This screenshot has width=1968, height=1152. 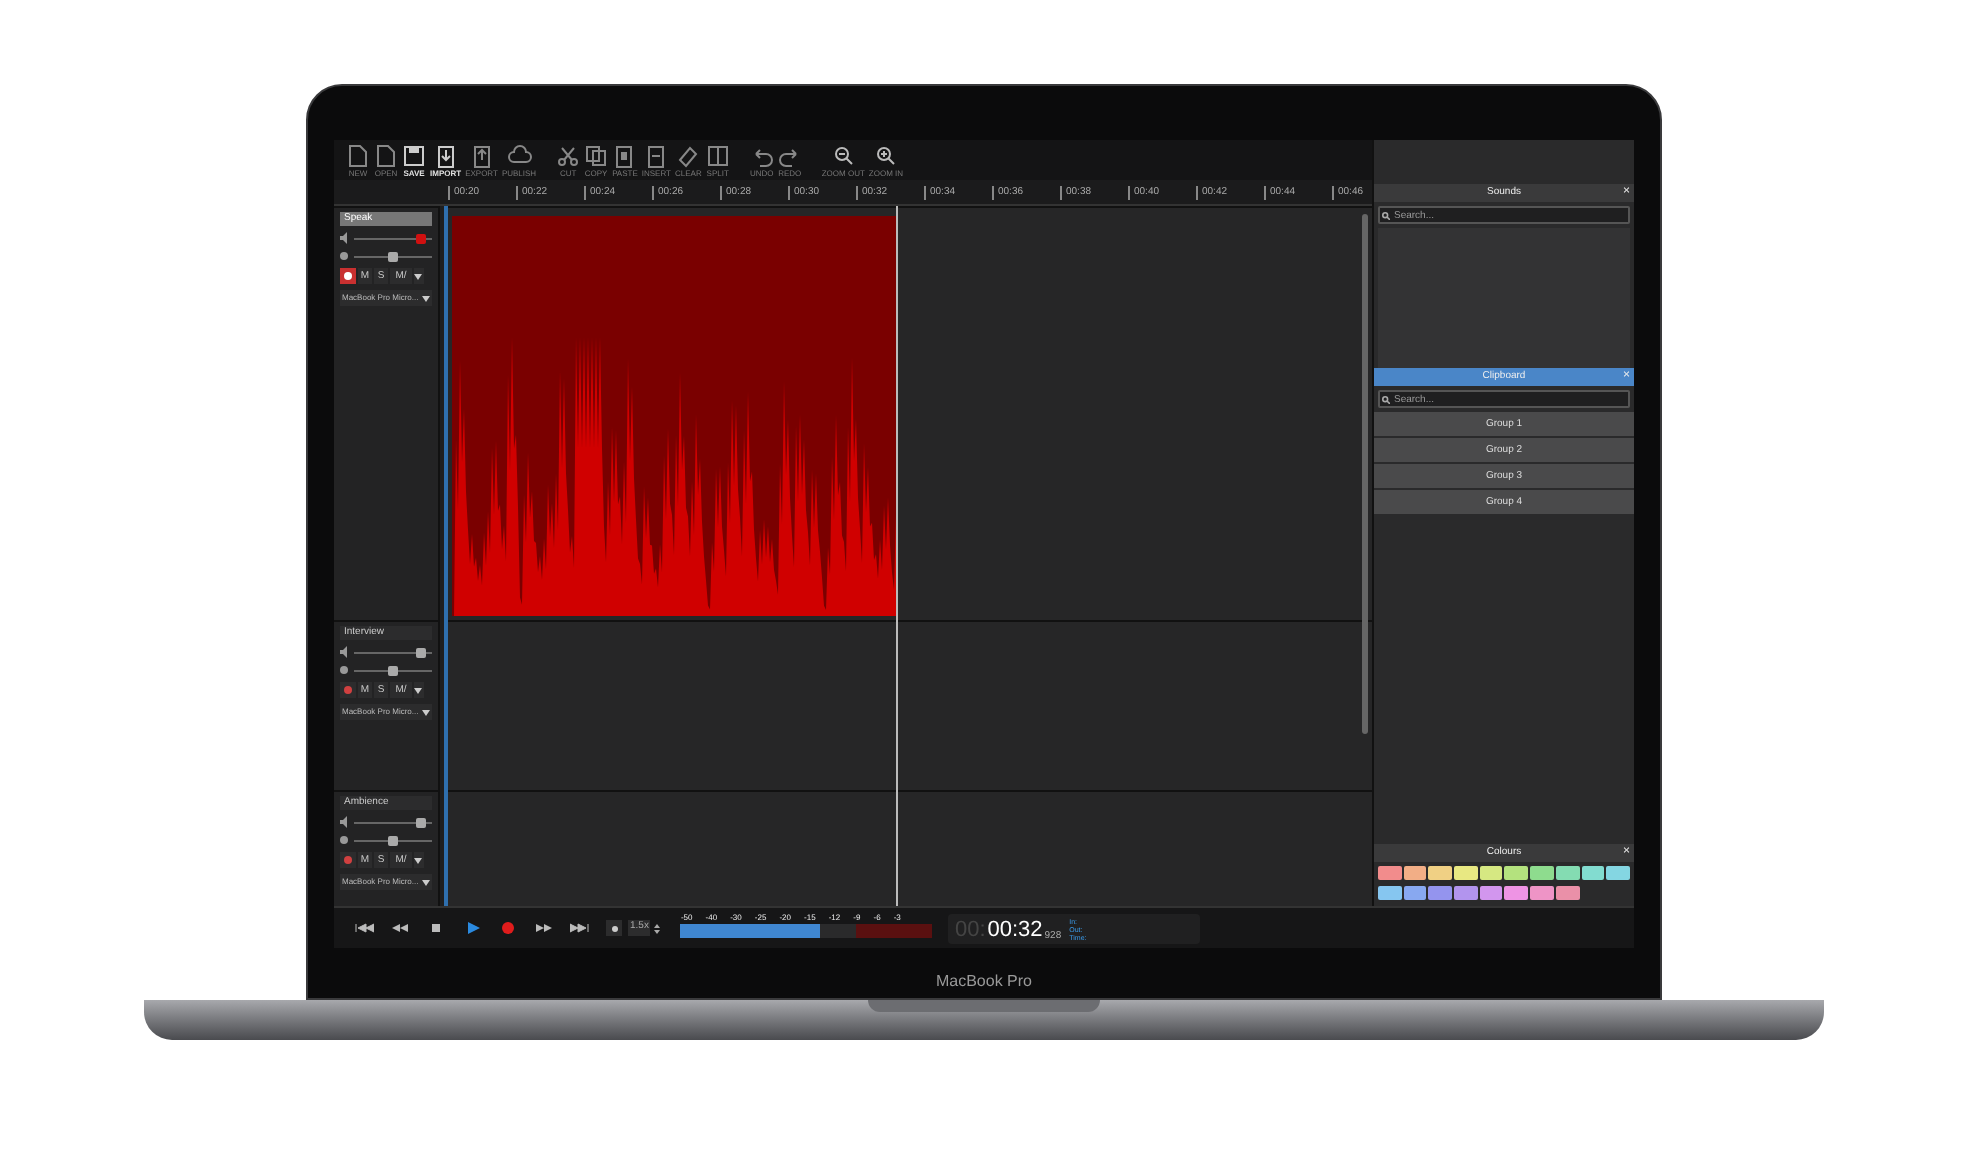 I want to click on undo-icon, so click(x=761, y=156).